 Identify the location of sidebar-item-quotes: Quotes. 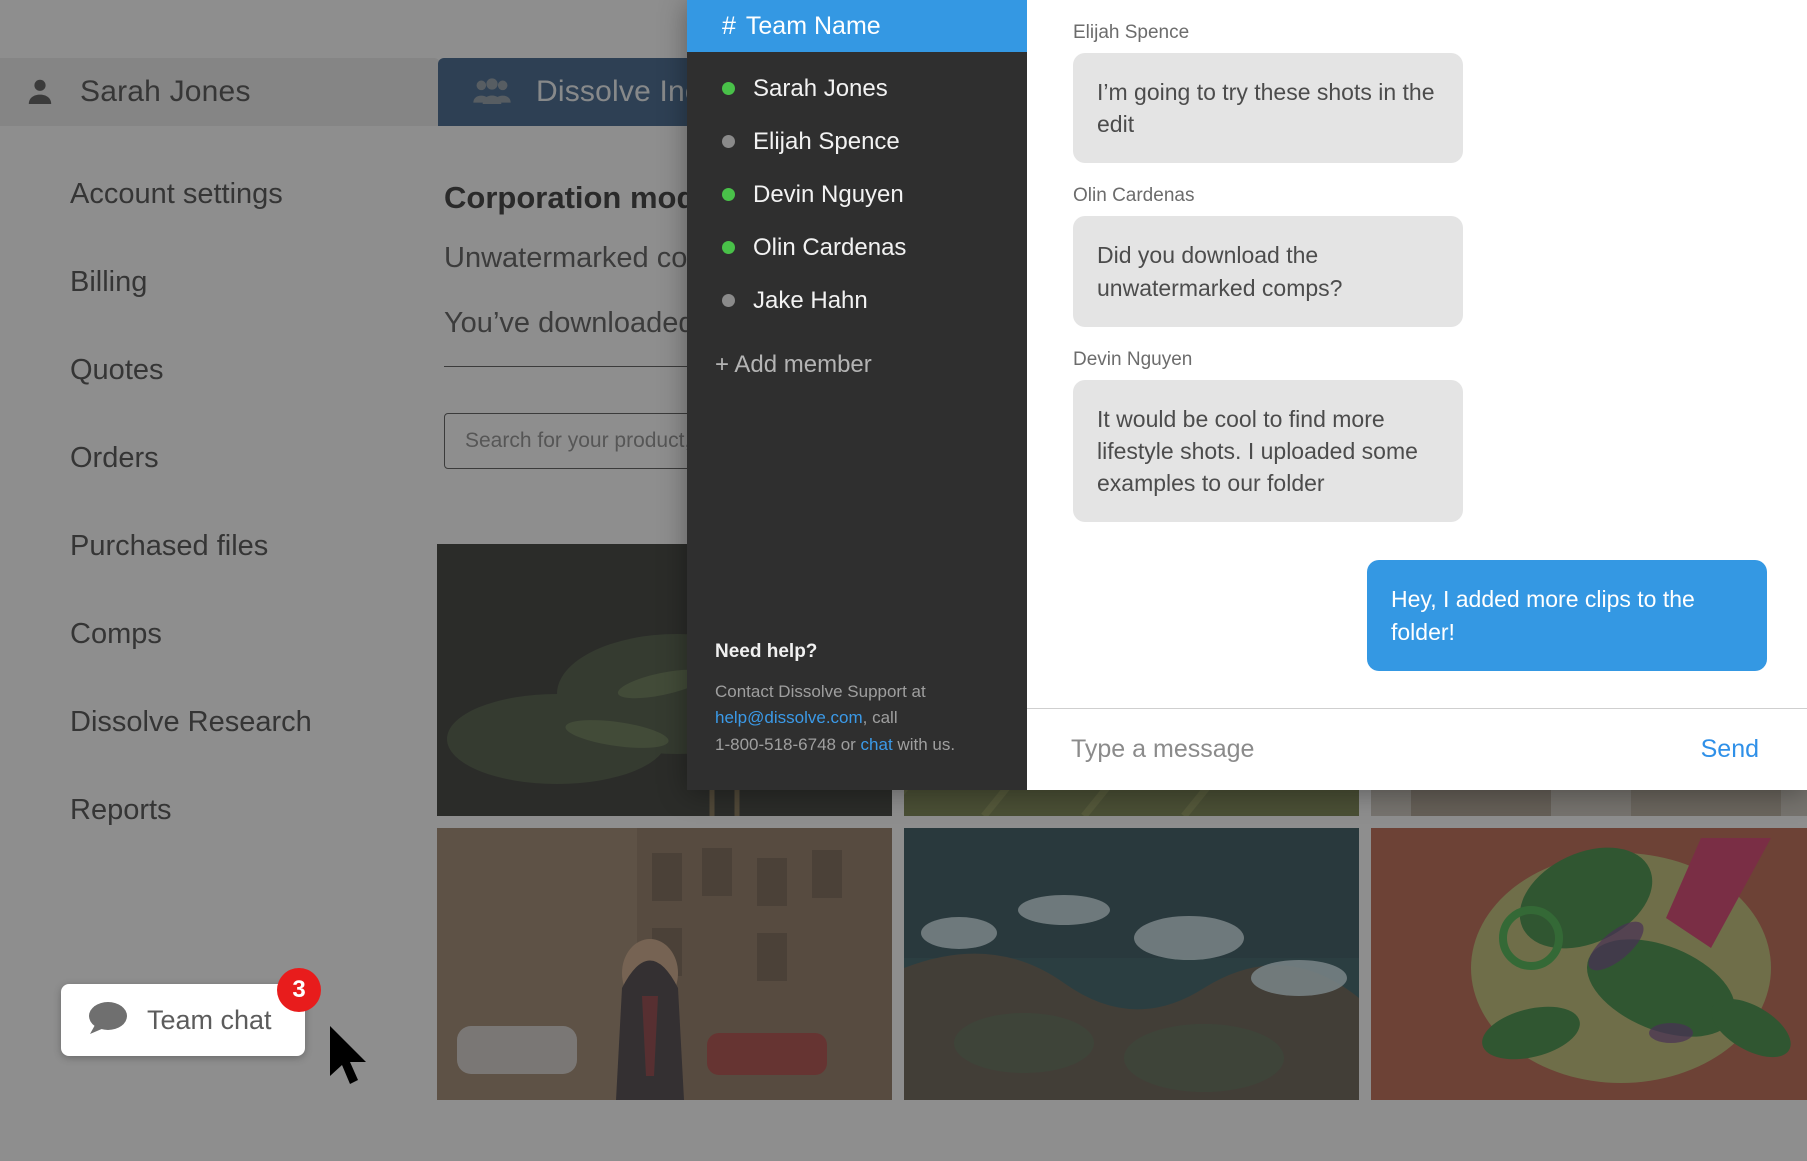
(215, 370).